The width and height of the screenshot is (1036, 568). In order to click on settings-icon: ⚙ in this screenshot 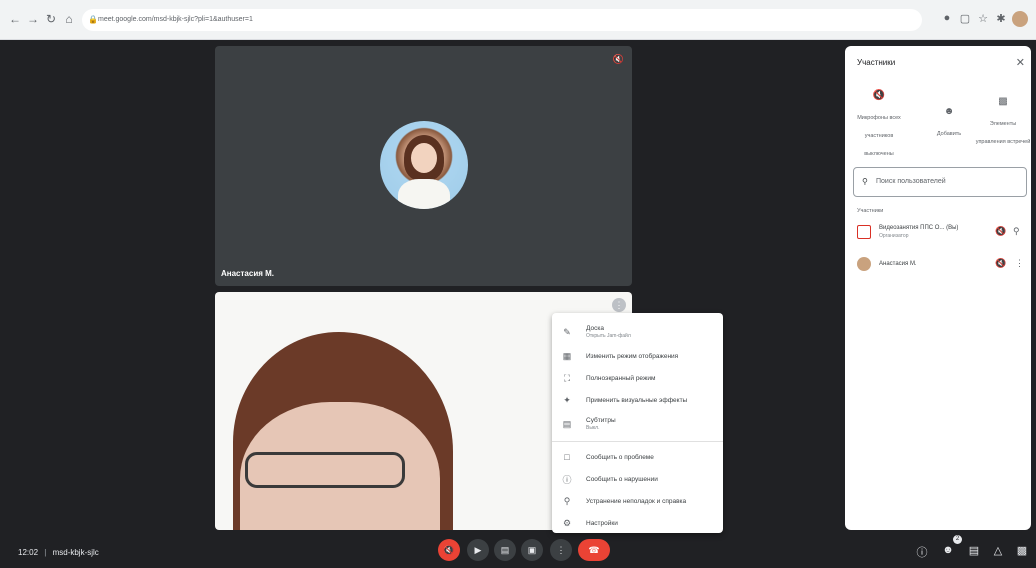, I will do `click(567, 522)`.